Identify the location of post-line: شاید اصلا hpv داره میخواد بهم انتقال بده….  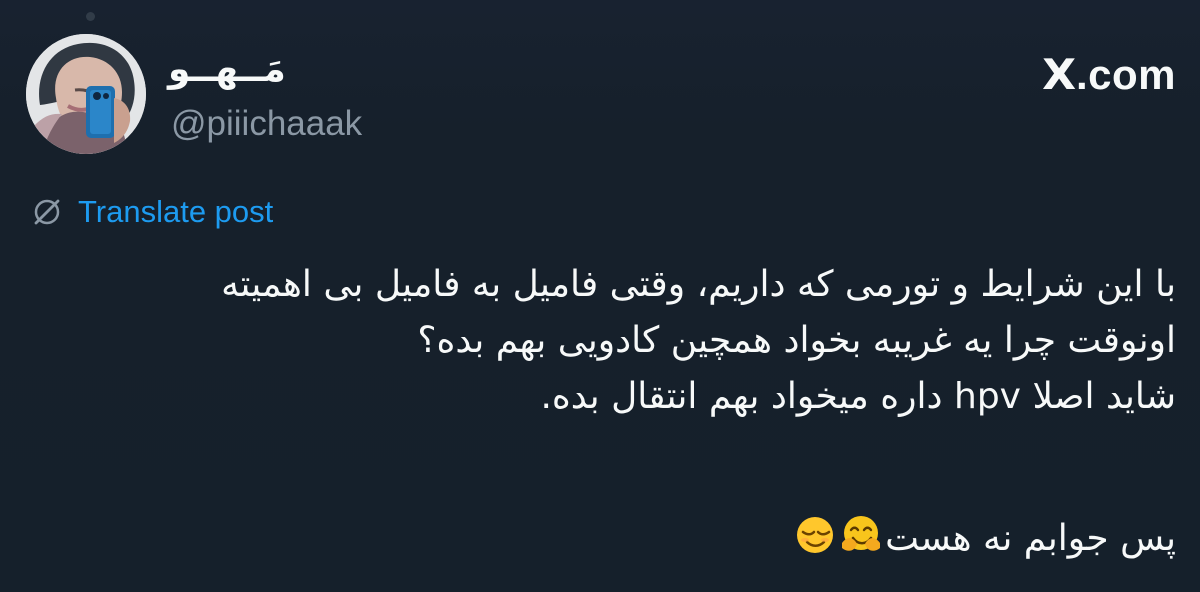
(858, 396).